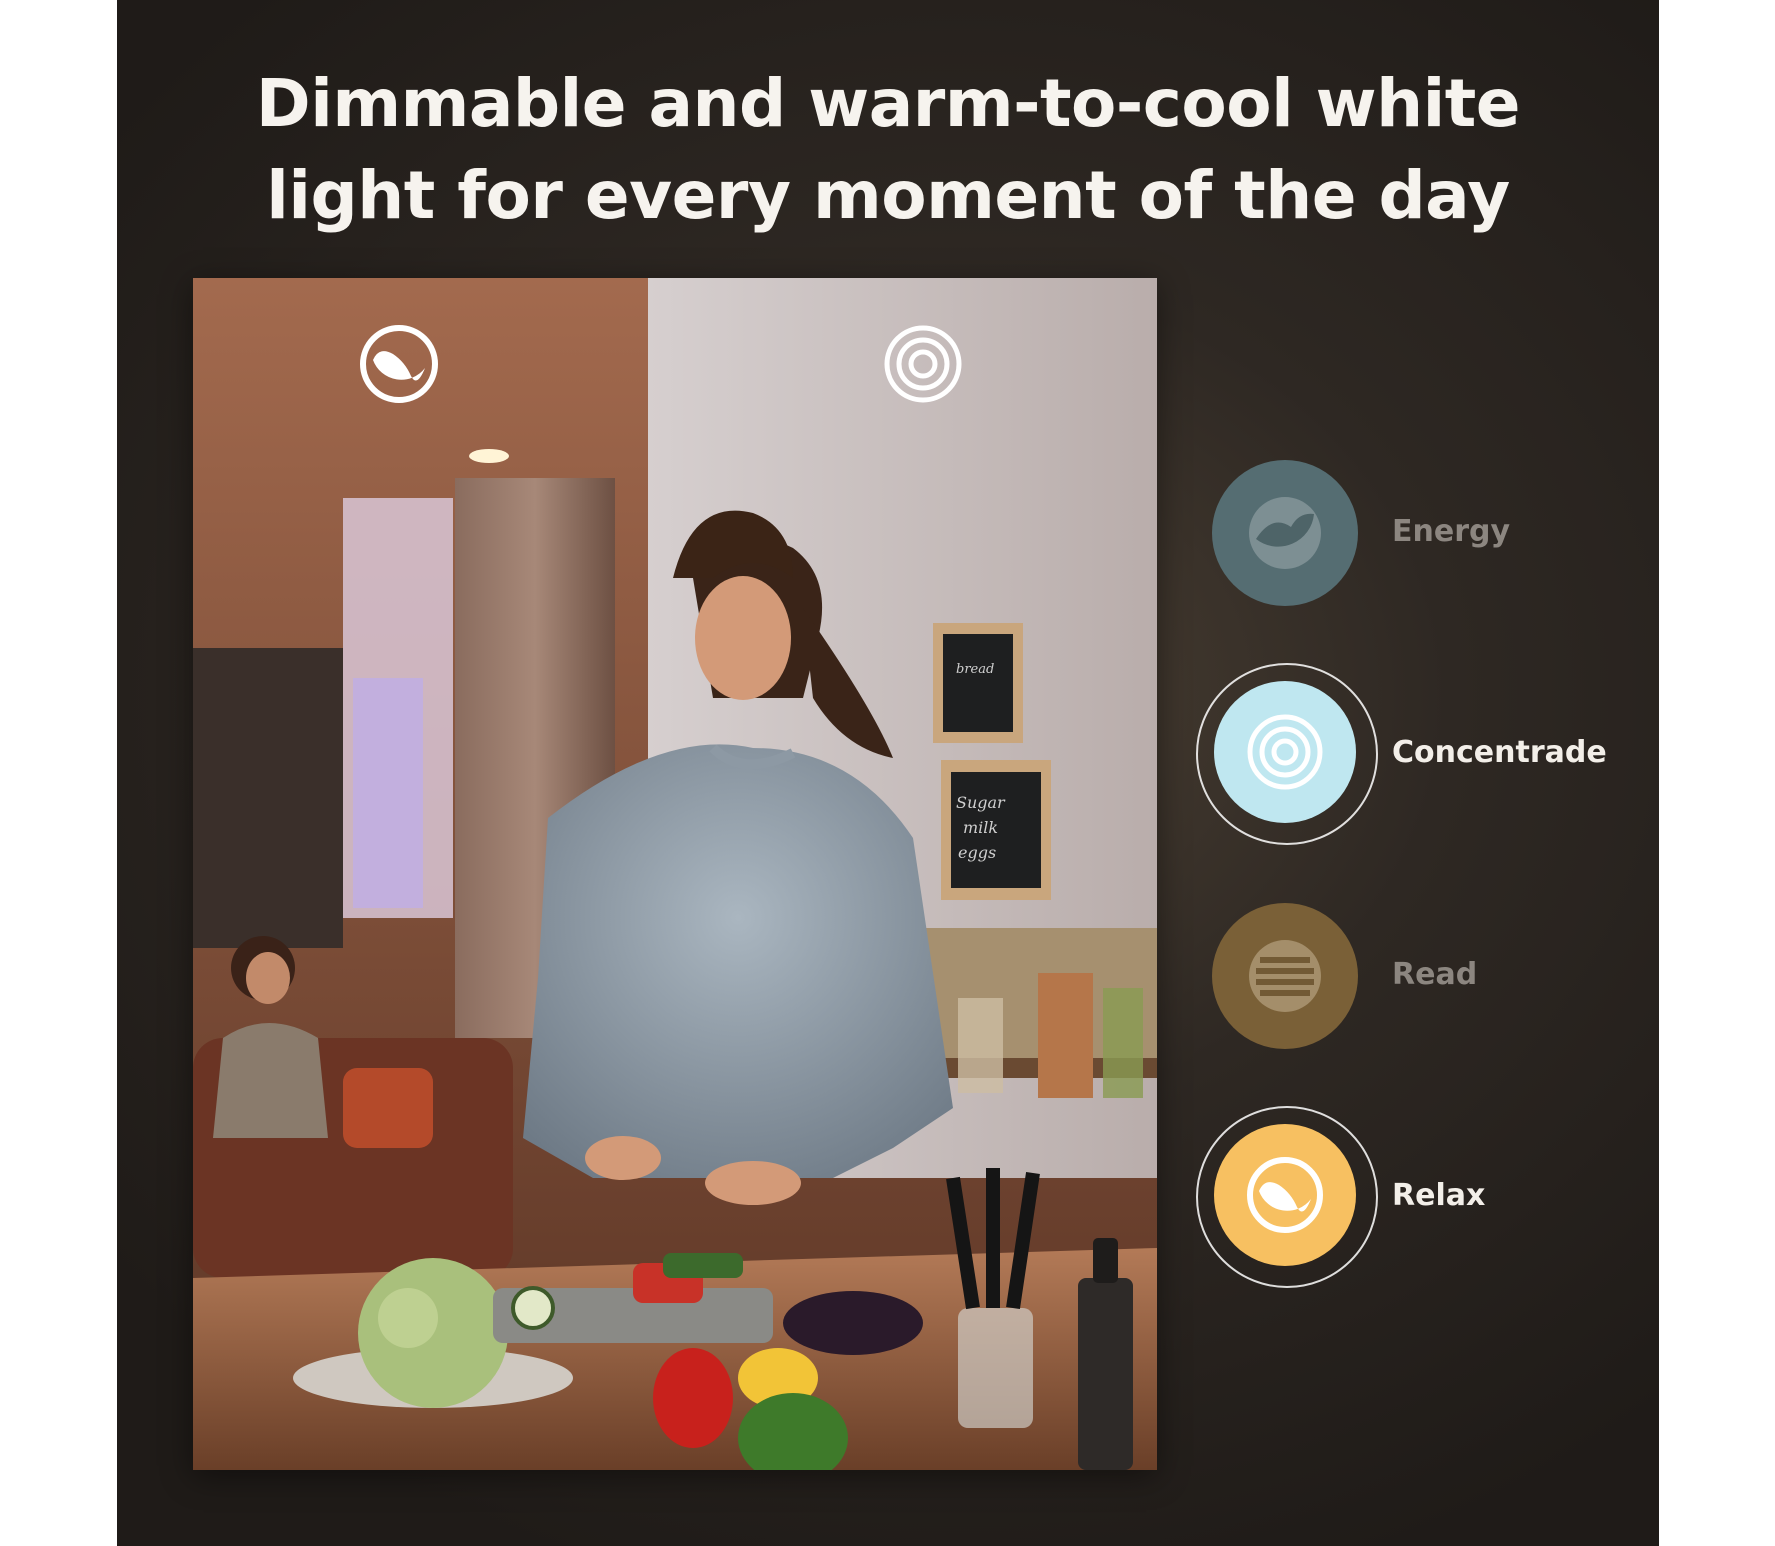 This screenshot has height=1546, width=1775. What do you see at coordinates (888, 103) in the screenshot?
I see `headline-line-1: Dimmable and warm-to-cool white` at bounding box center [888, 103].